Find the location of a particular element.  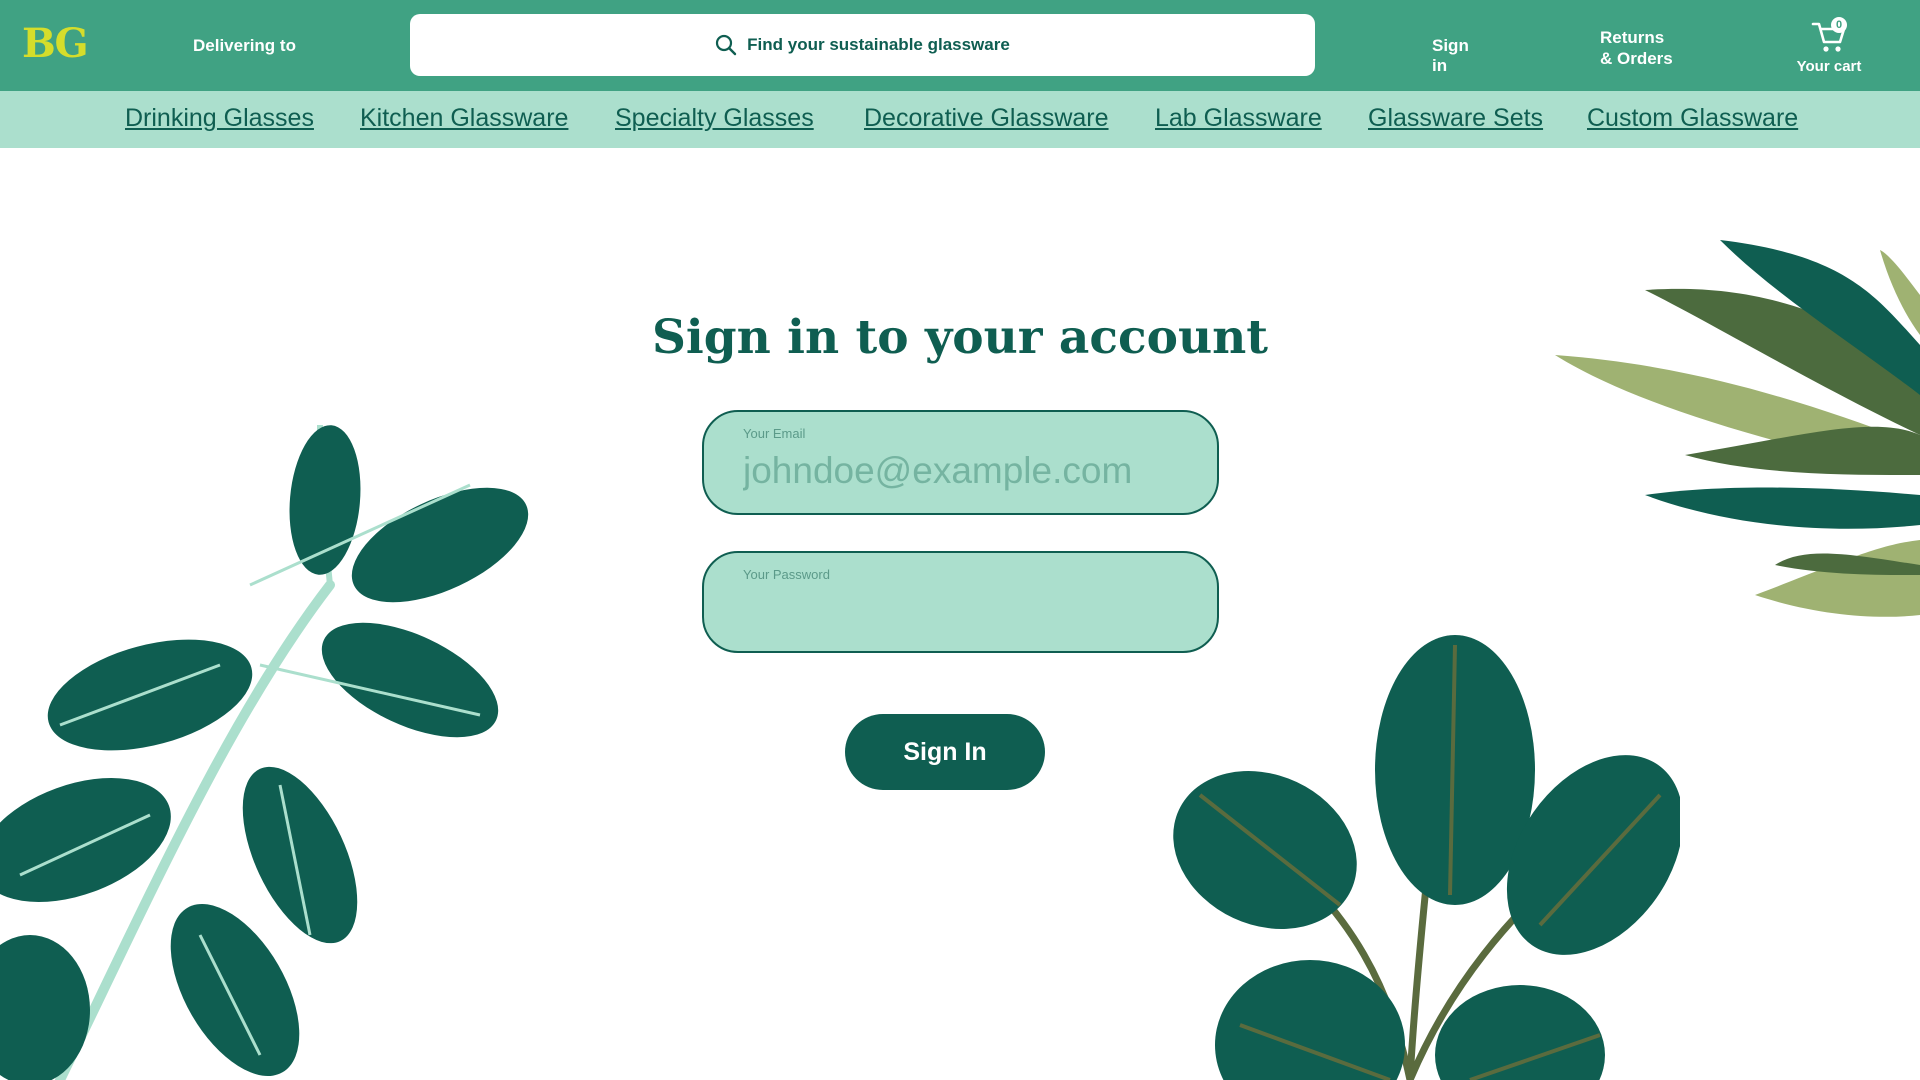

cart-icon: 0 is located at coordinates (1829, 35).